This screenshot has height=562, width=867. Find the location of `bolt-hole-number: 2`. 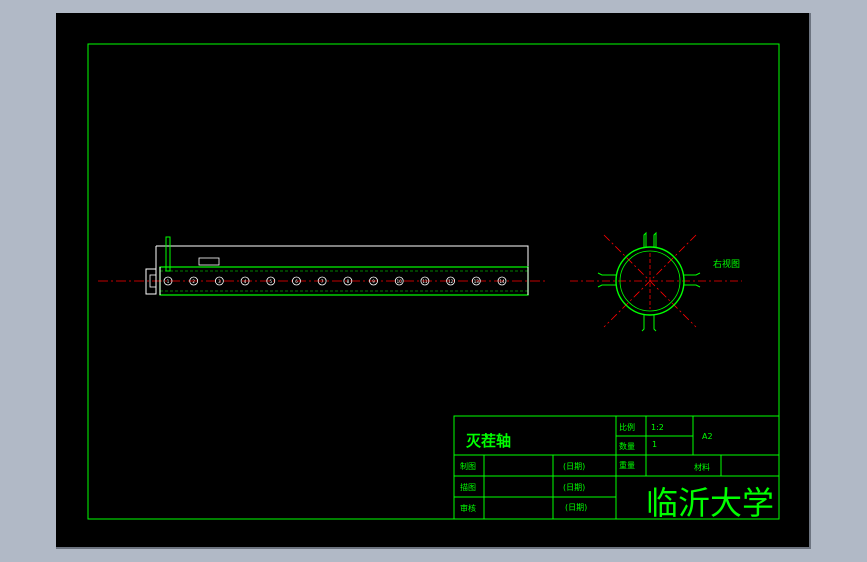

bolt-hole-number: 2 is located at coordinates (193, 281).